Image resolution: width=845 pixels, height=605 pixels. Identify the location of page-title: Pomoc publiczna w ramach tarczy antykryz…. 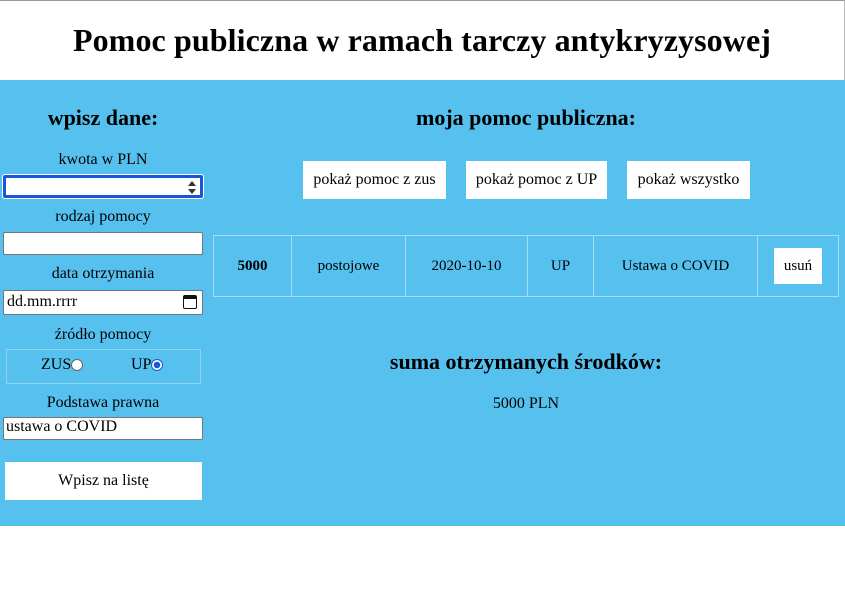
(422, 40).